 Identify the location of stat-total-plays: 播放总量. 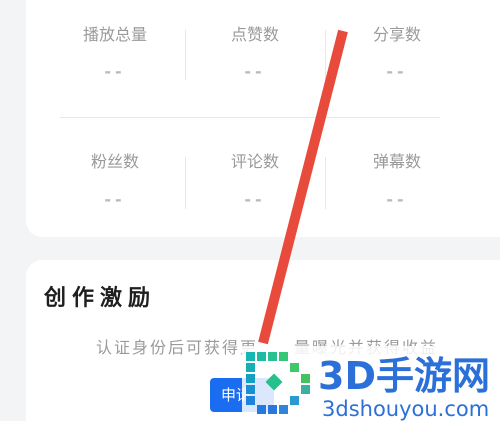
(115, 35).